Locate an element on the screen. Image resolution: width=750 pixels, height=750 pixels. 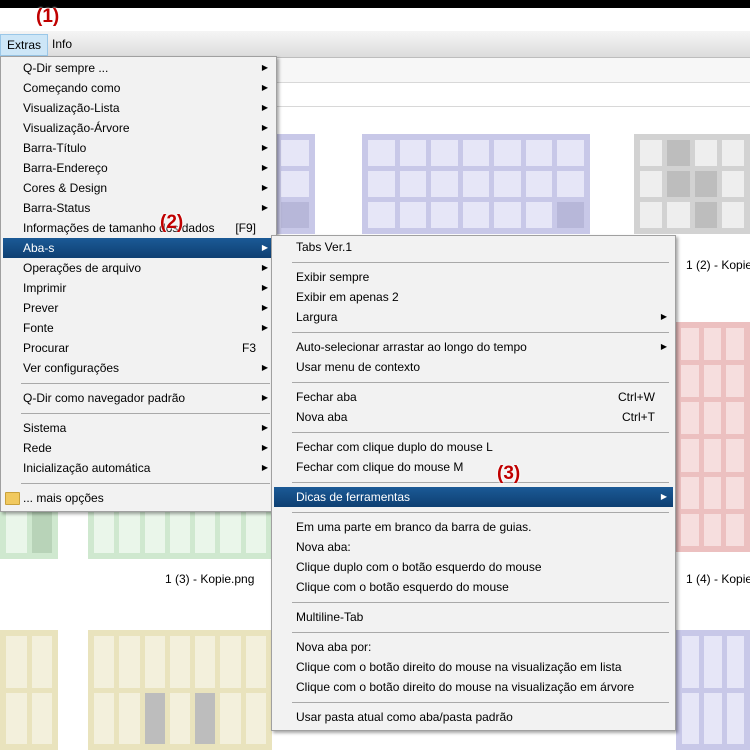
menu-bar: Extras Info is located at coordinates (375, 44).